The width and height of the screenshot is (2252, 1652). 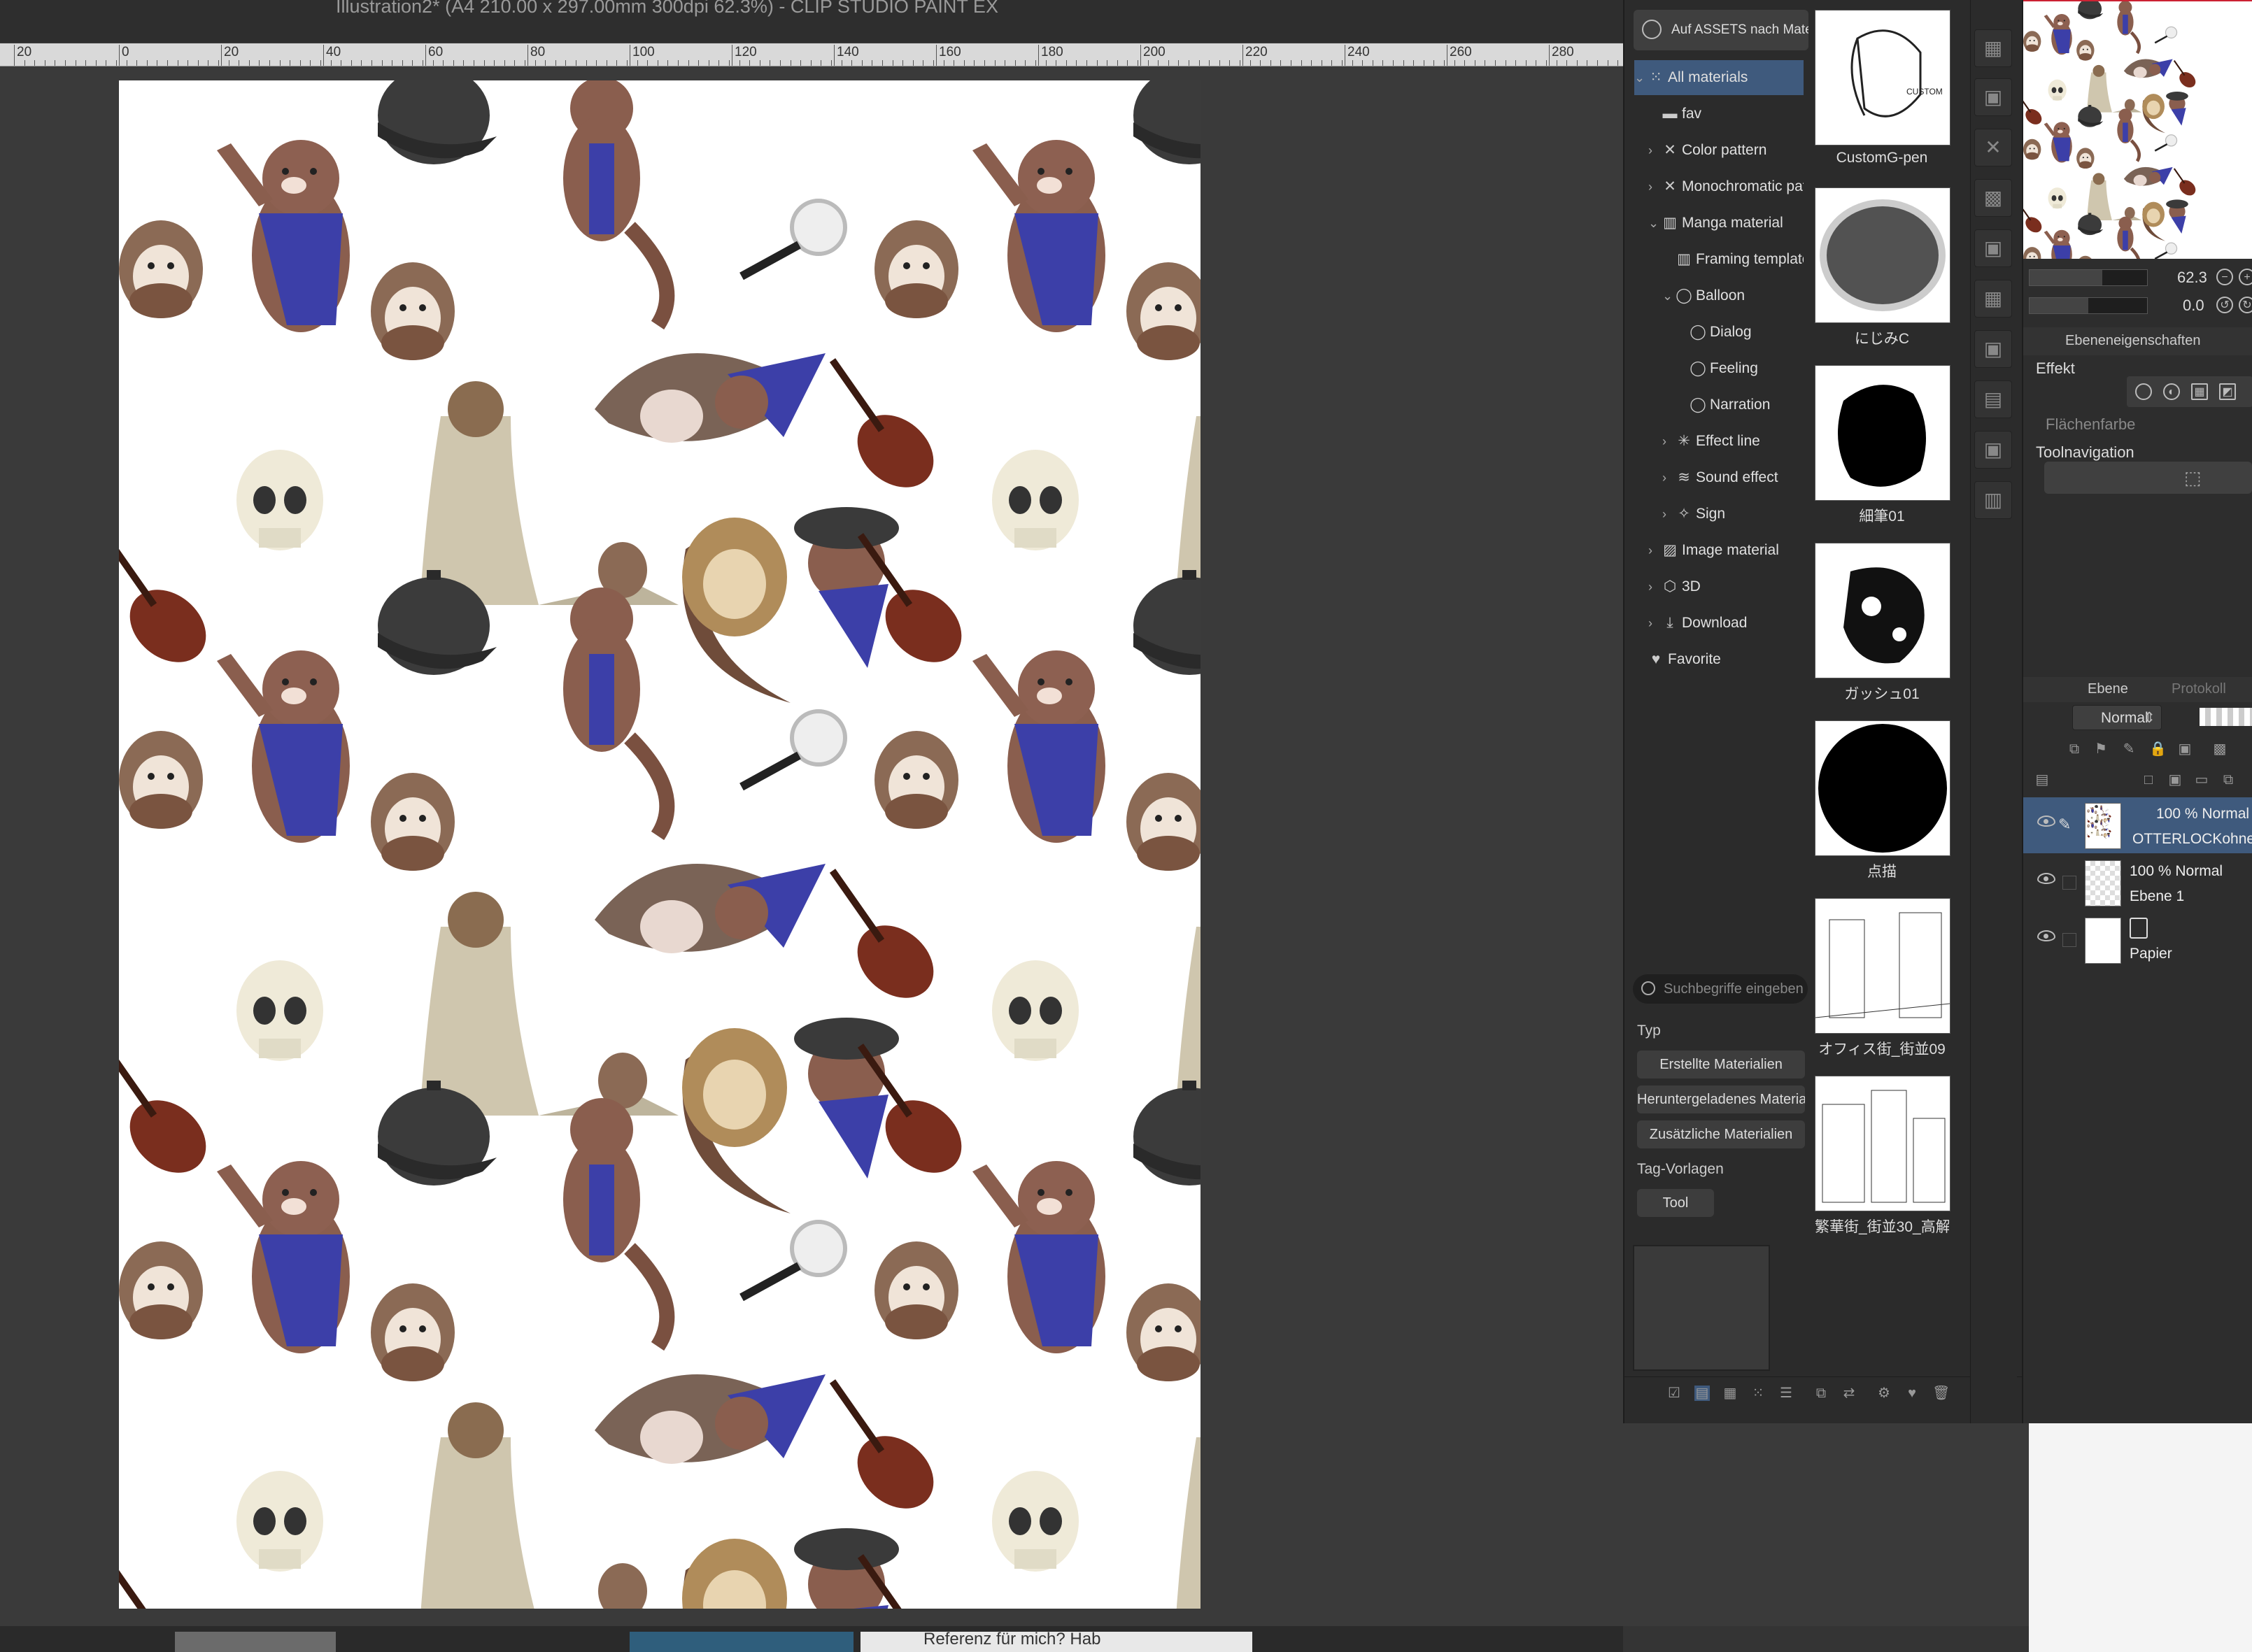 What do you see at coordinates (1733, 441) in the screenshot?
I see `tree-item-effect-line: › ✳ Effect line` at bounding box center [1733, 441].